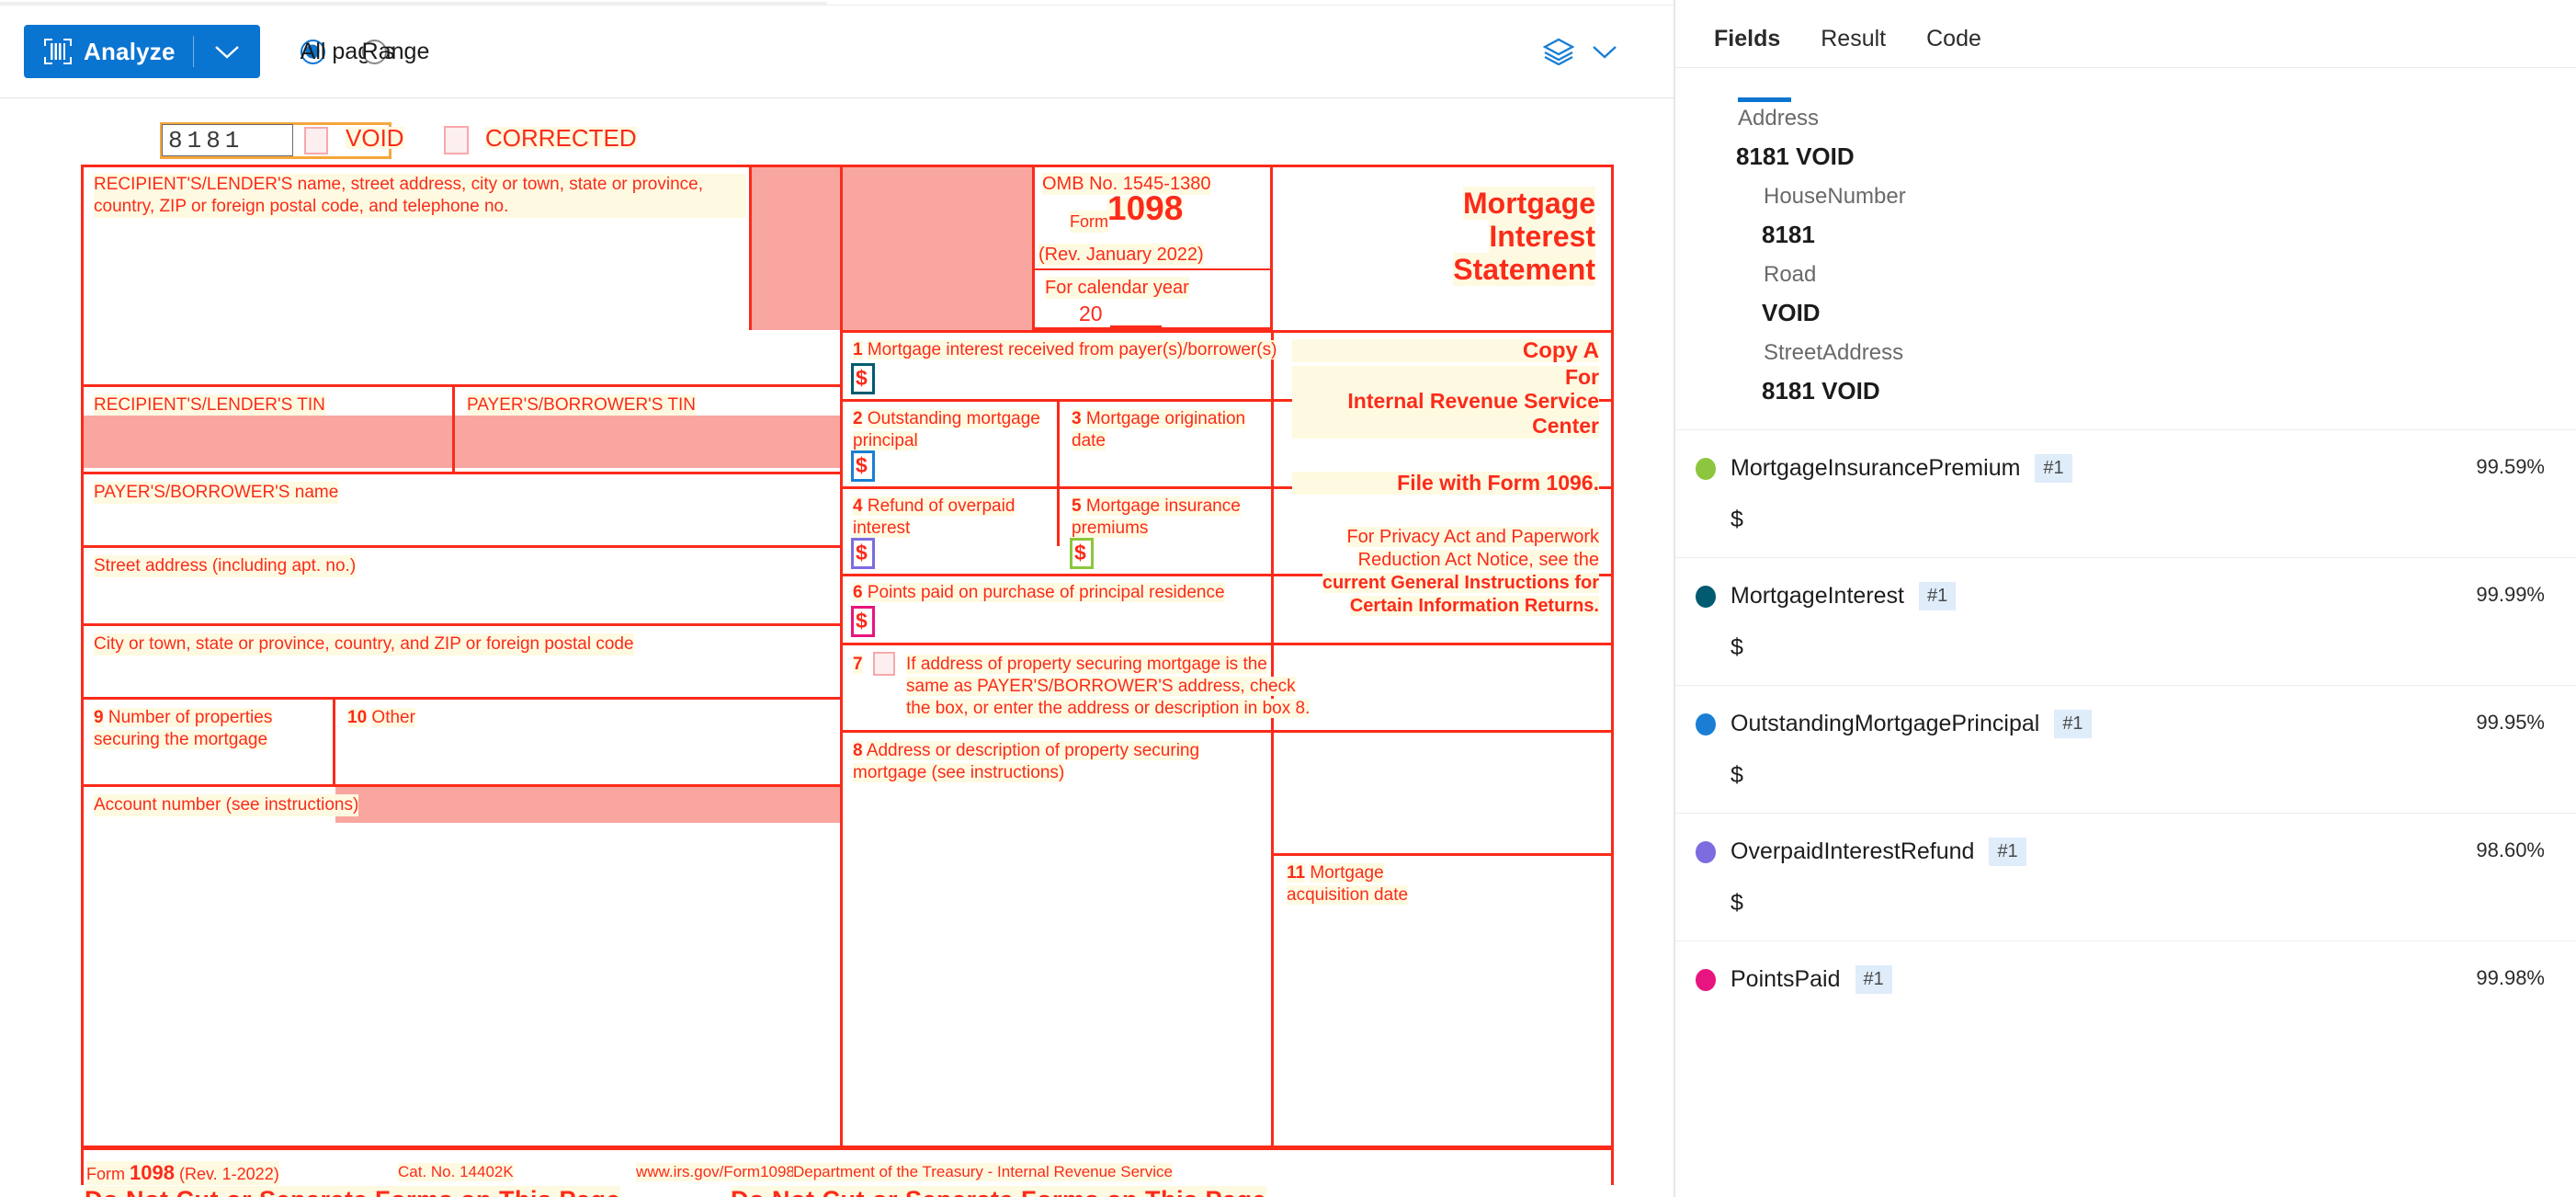 The image size is (2576, 1197). I want to click on calendar-year-value: 20, so click(1091, 313).